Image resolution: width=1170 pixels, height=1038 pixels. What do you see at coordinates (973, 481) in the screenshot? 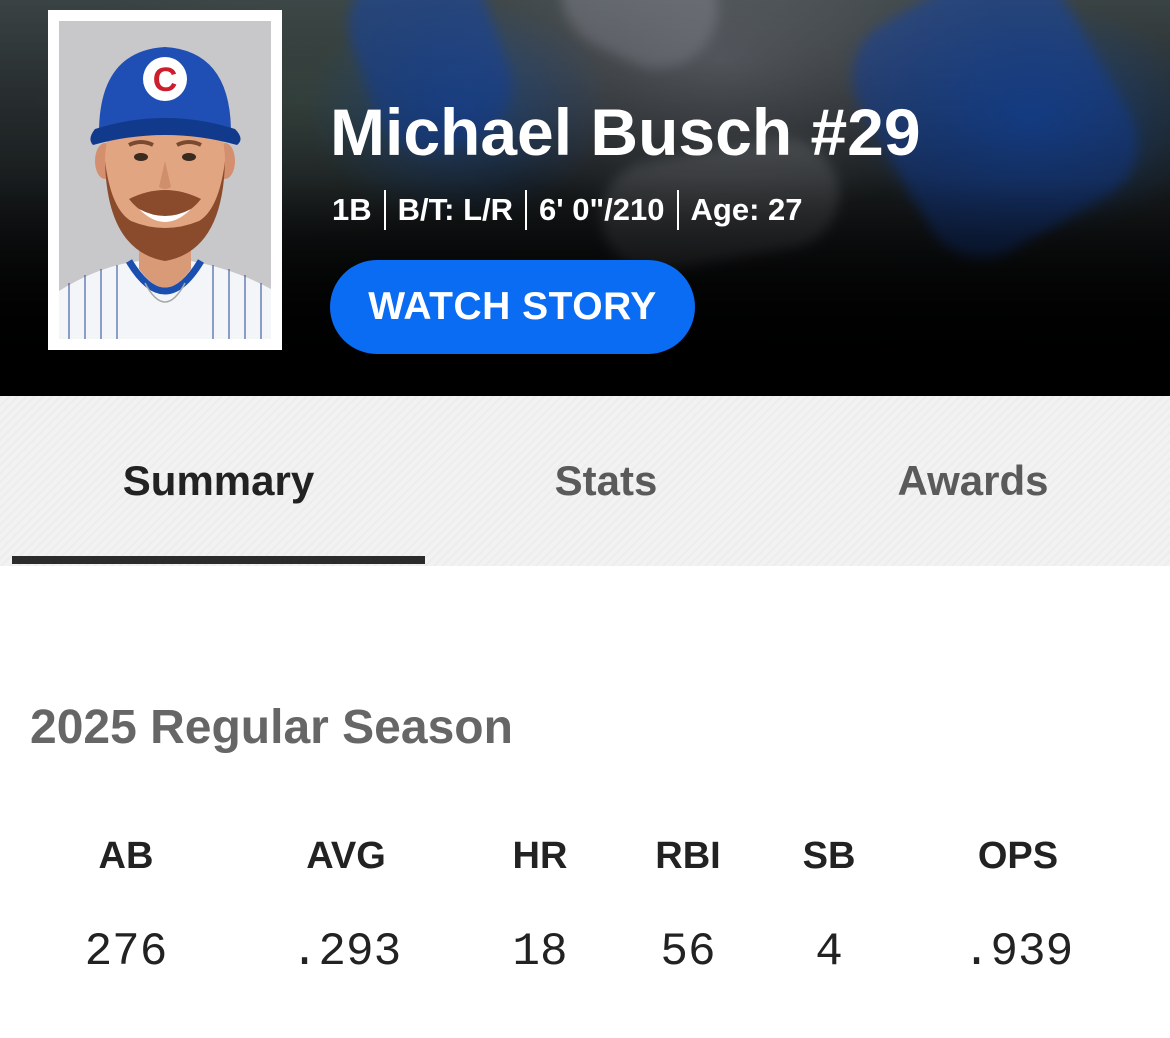
I see `tab-awards: Awards` at bounding box center [973, 481].